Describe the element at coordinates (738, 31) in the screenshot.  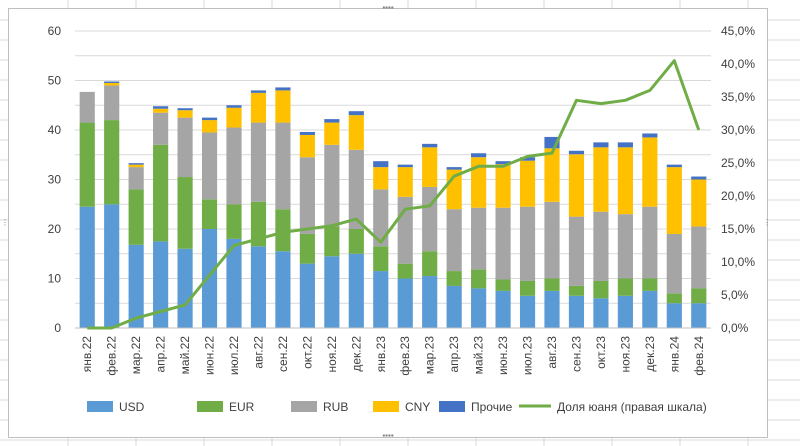
I see `y-right-tick-label: 45,0%` at that location.